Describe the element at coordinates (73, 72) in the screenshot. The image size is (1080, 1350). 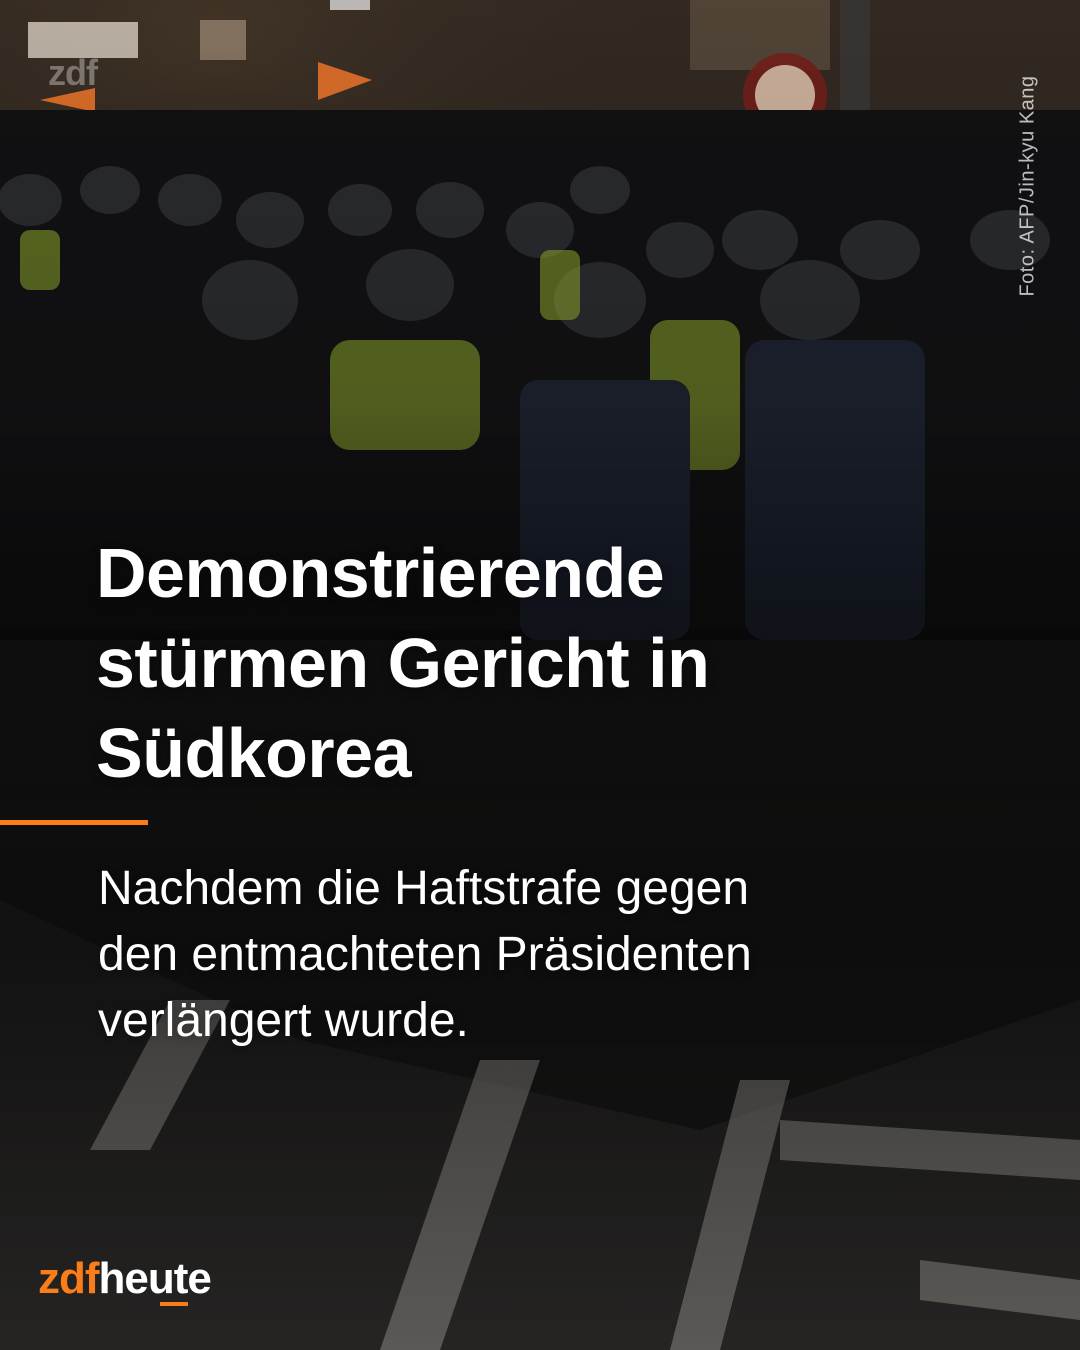
I see `zdf-watermark-logo: zdf` at that location.